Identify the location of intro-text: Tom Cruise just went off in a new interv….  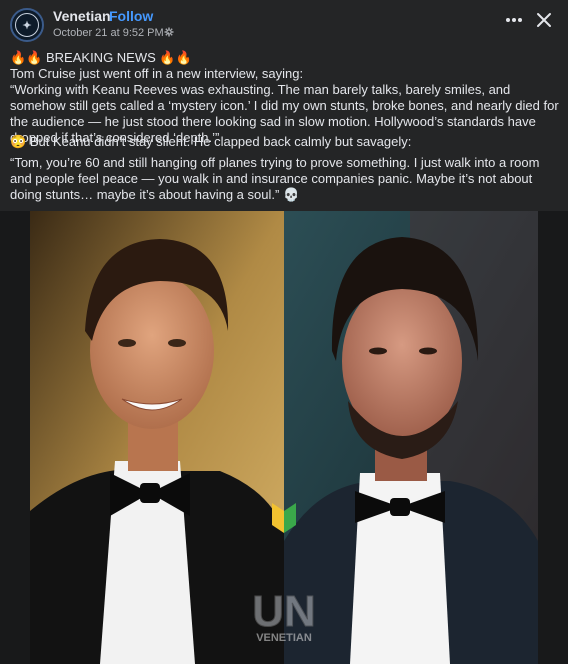
(157, 73).